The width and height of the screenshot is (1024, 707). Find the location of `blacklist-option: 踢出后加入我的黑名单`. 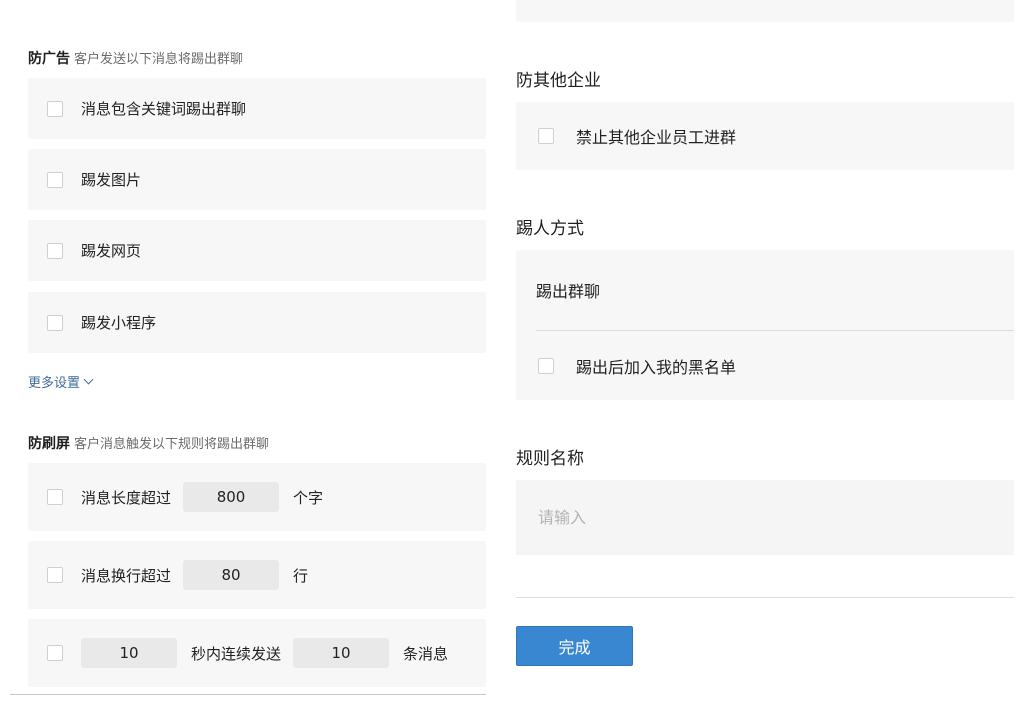

blacklist-option: 踢出后加入我的黑名单 is located at coordinates (626, 365).